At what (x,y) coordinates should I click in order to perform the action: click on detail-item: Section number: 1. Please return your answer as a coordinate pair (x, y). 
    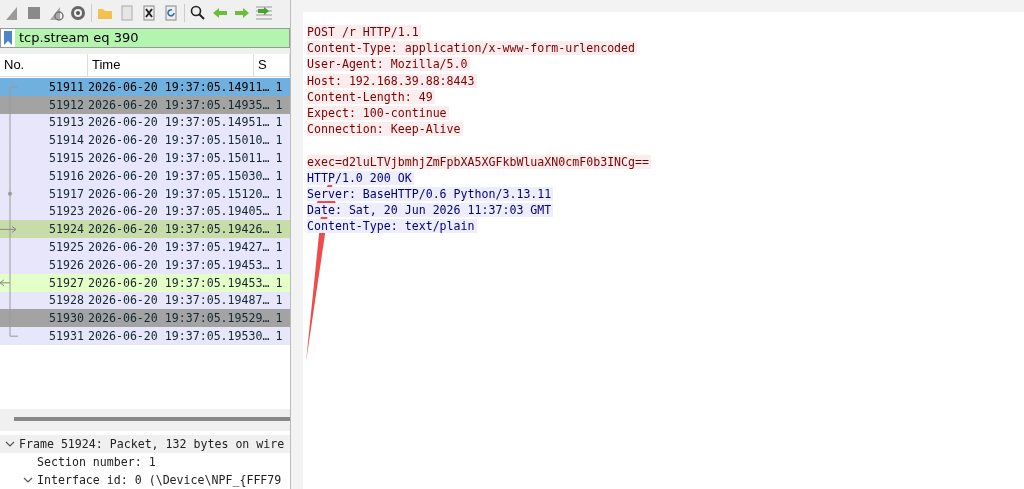
    Looking at the image, I should click on (96, 462).